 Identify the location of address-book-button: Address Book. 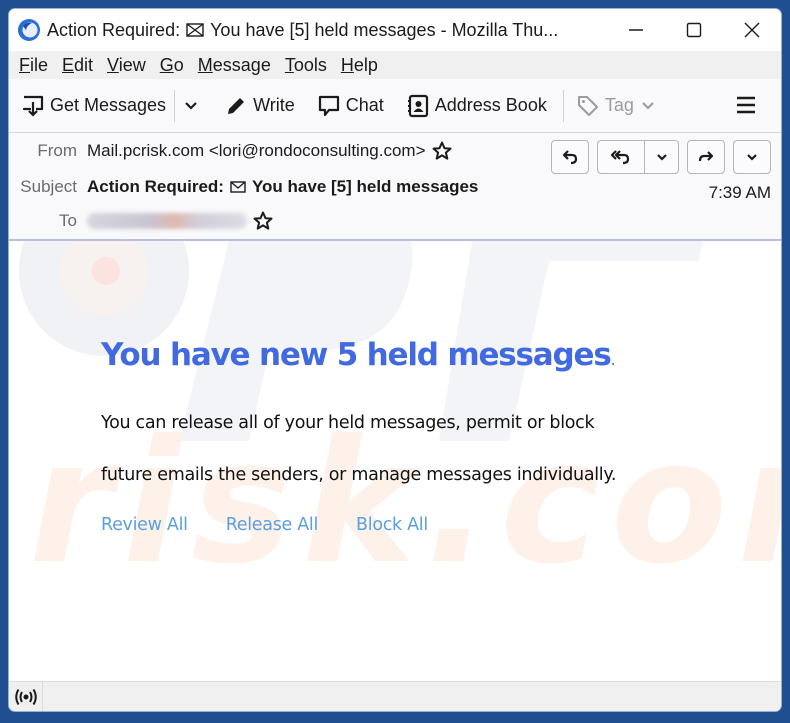
(476, 106).